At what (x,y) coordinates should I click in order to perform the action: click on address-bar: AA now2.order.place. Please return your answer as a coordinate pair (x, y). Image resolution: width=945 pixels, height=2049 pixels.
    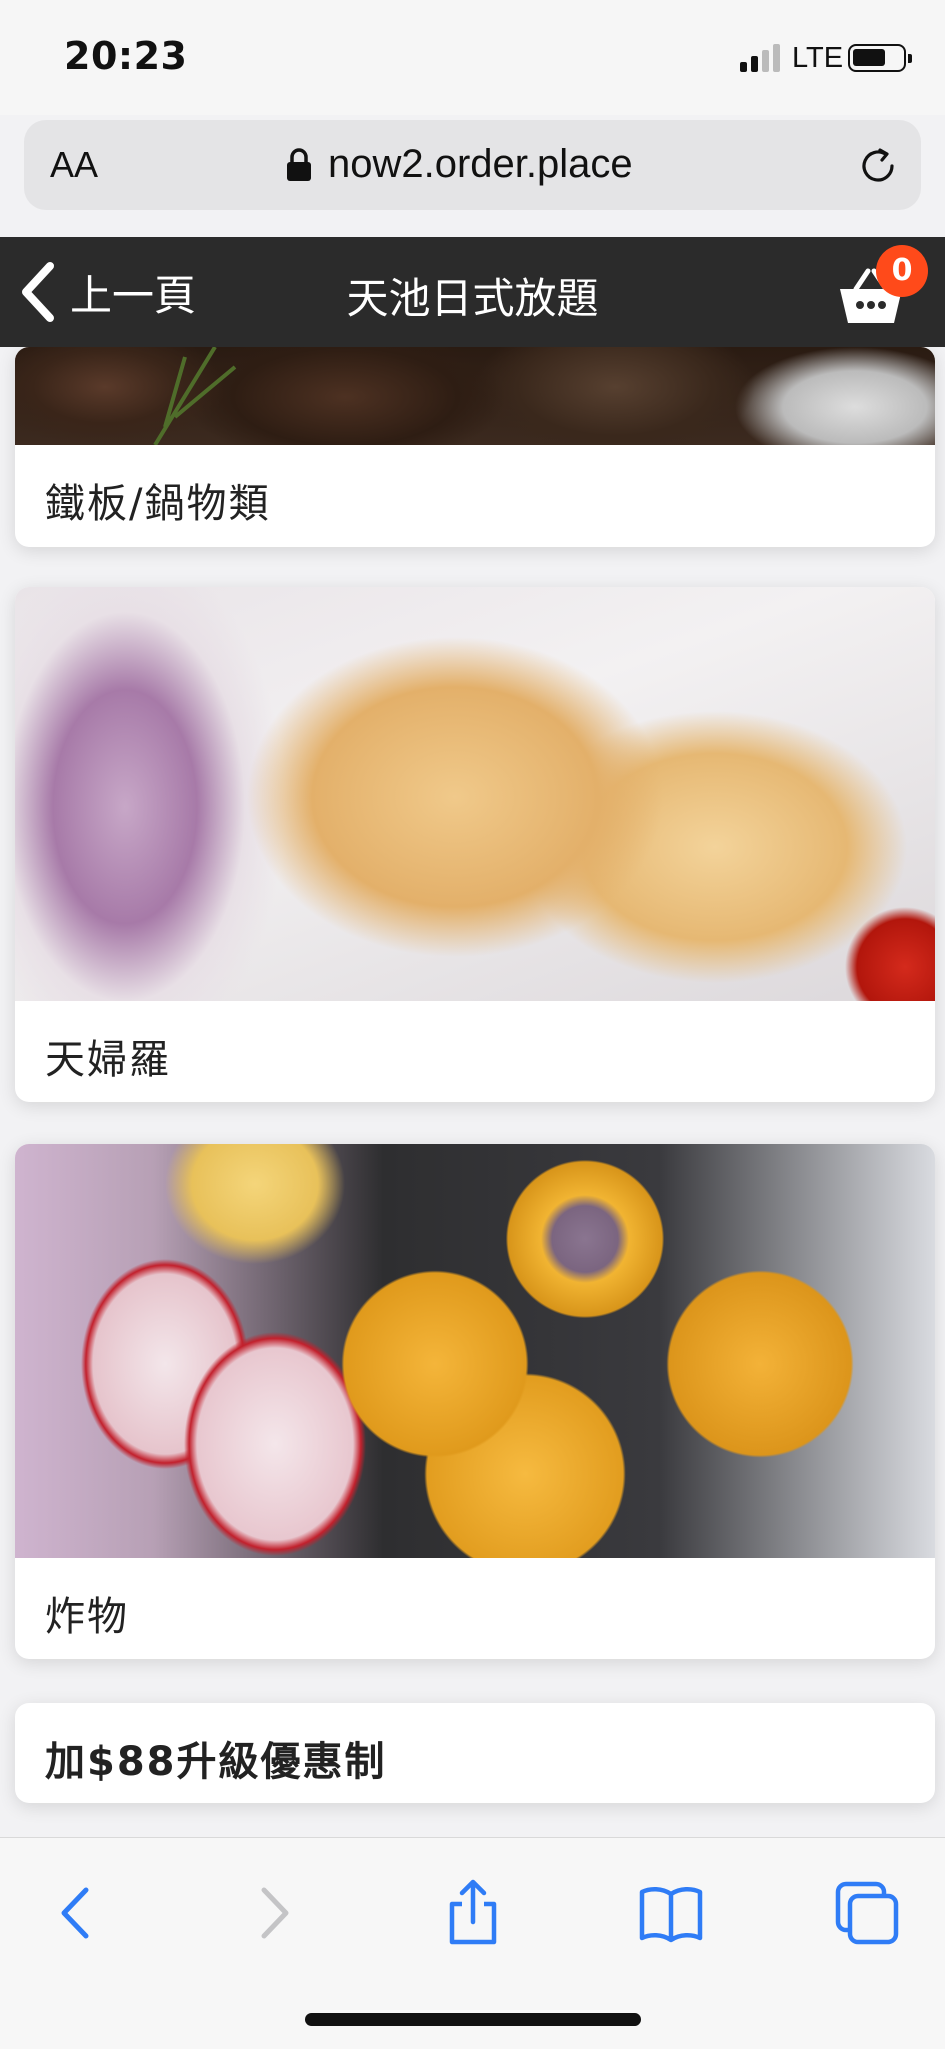
    Looking at the image, I should click on (472, 165).